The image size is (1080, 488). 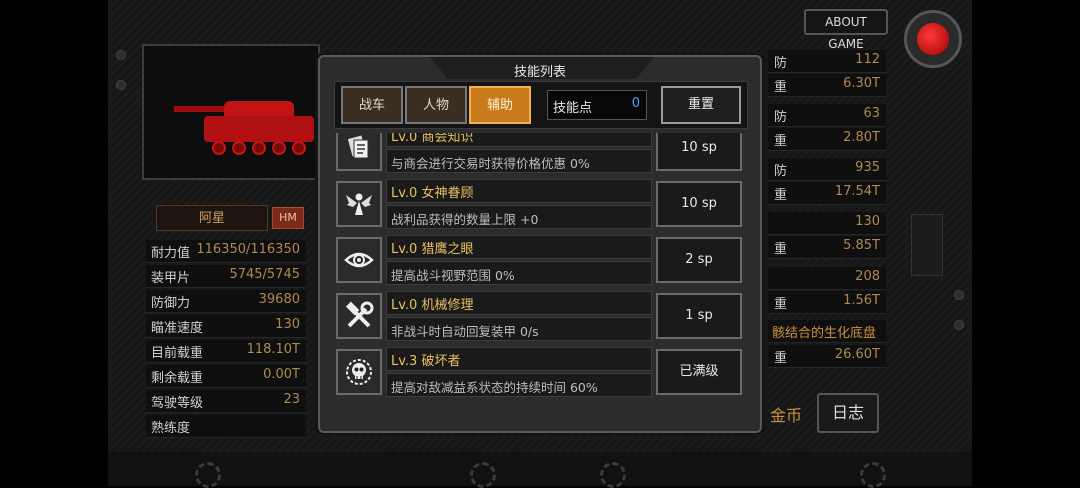 What do you see at coordinates (226, 376) in the screenshot?
I see `stat-row: 剩余载重 0.00T` at bounding box center [226, 376].